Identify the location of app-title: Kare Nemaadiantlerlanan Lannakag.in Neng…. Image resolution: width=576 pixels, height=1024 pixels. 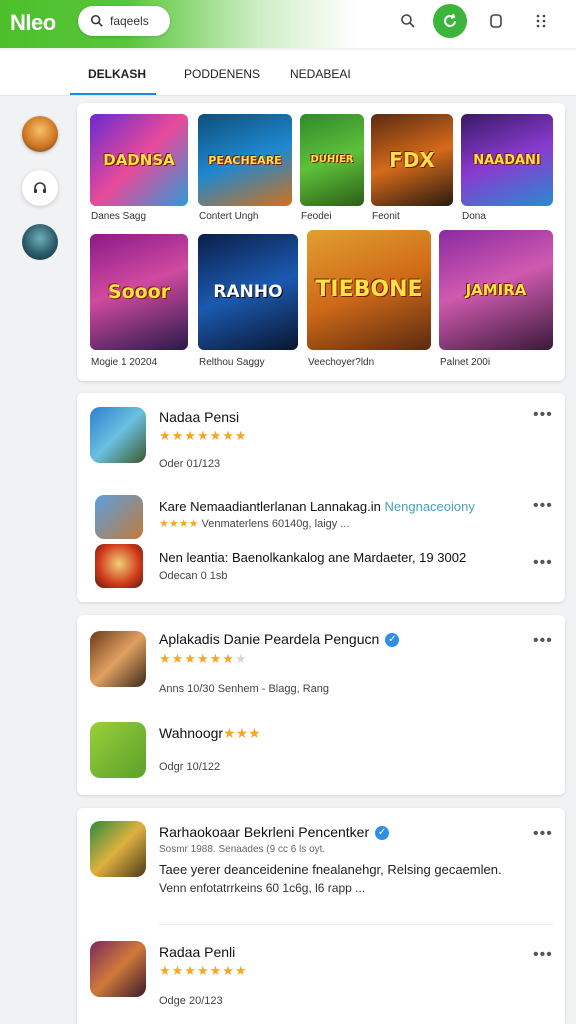
(317, 506).